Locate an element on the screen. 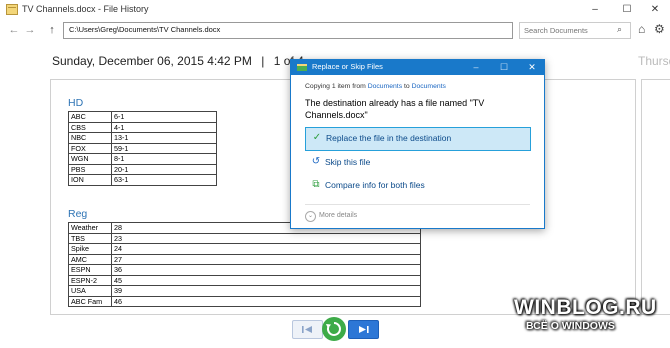 Image resolution: width=670 pixels, height=348 pixels. channel-number-cell: 24 is located at coordinates (266, 249).